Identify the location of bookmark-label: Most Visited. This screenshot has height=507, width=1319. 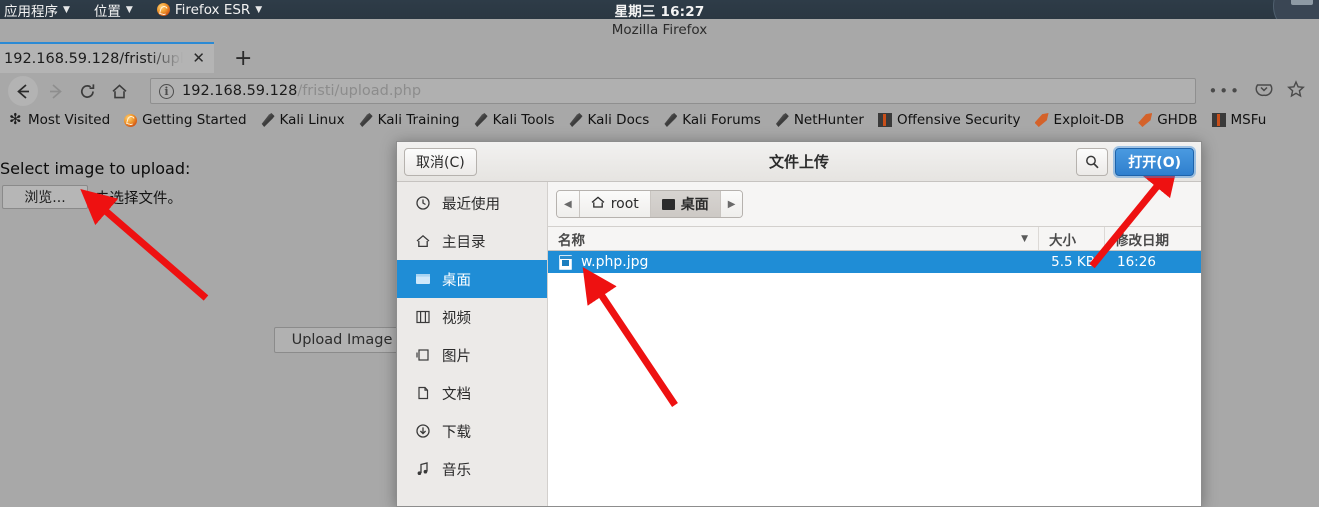
(69, 120).